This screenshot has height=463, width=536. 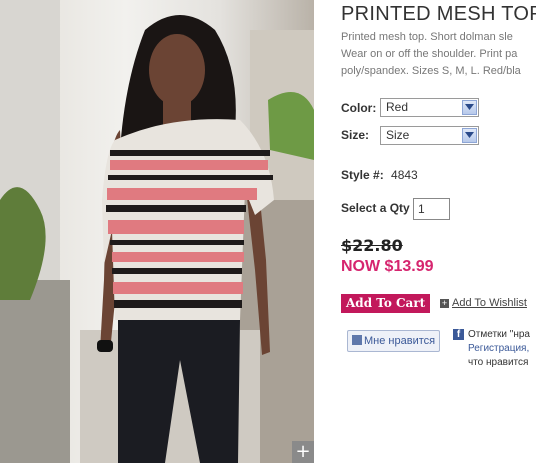 I want to click on description-line: Printed mesh top. Short dolman sle, so click(x=427, y=37).